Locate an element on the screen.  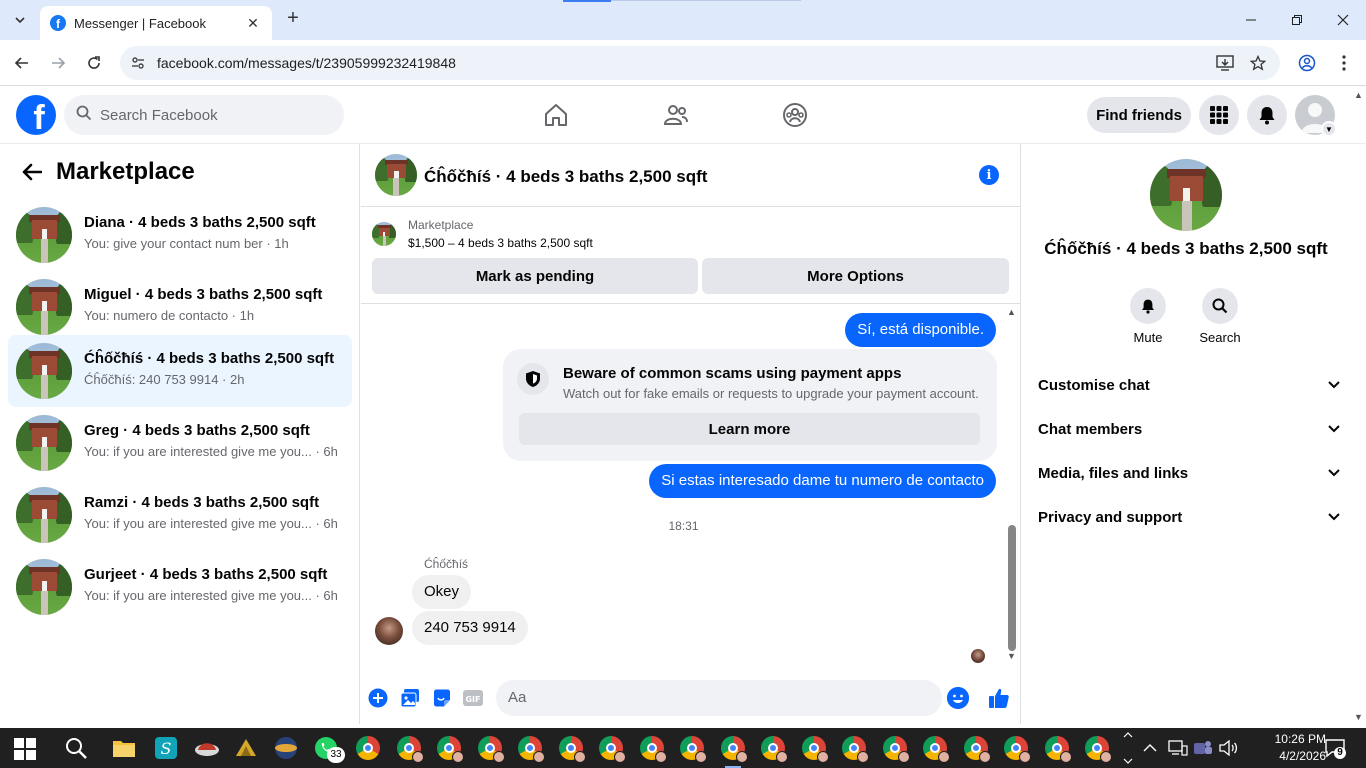
menu-grid-icon is located at coordinates (1219, 115).